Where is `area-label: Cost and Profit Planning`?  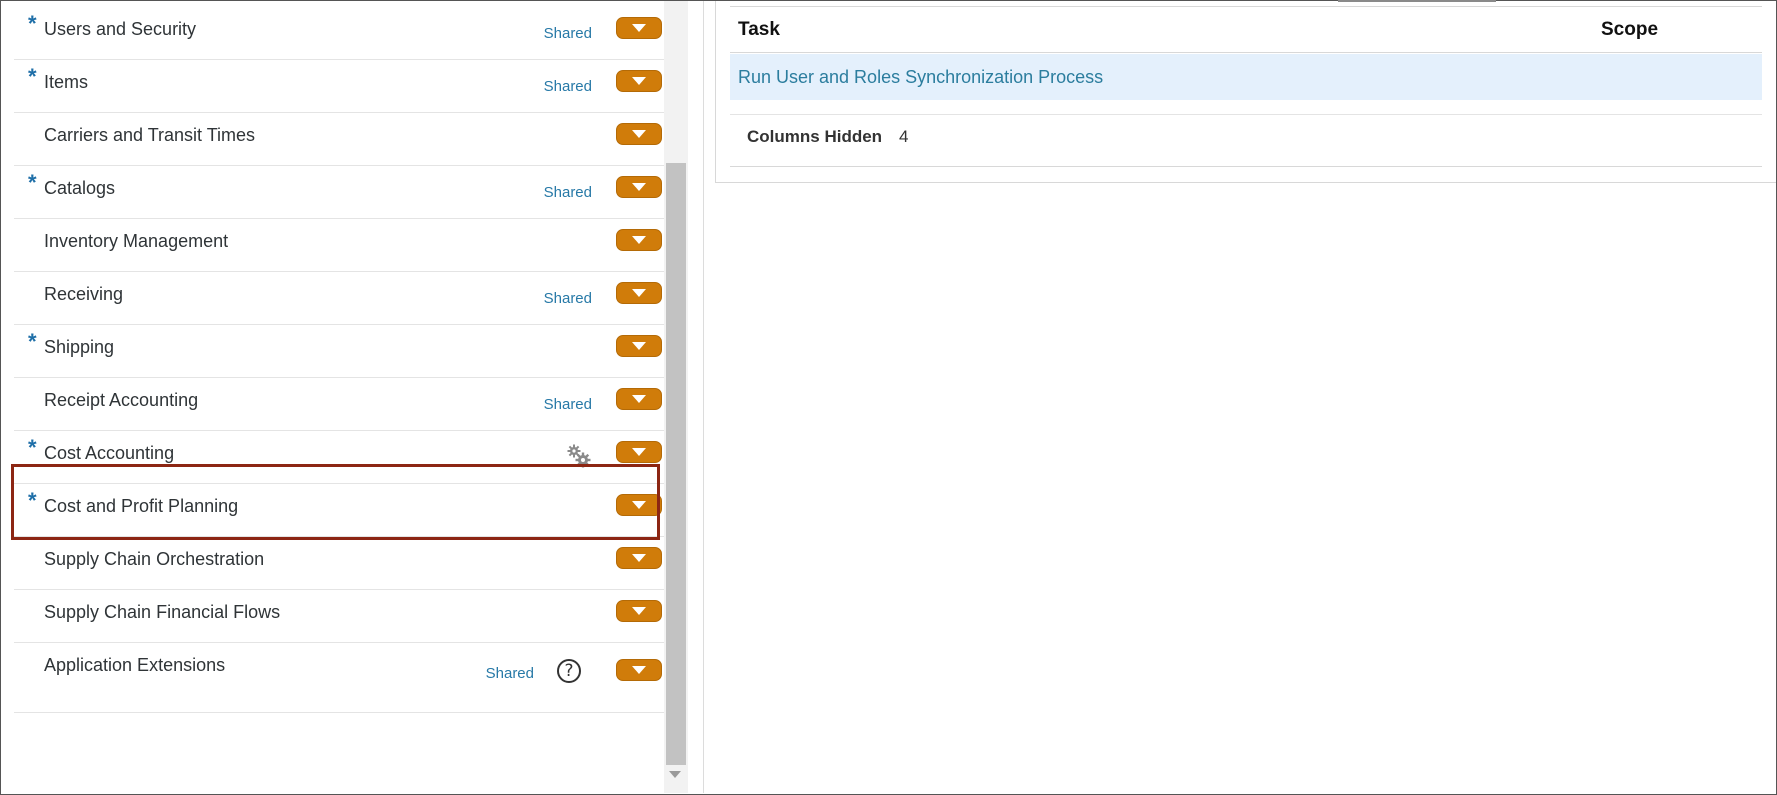 area-label: Cost and Profit Planning is located at coordinates (141, 506).